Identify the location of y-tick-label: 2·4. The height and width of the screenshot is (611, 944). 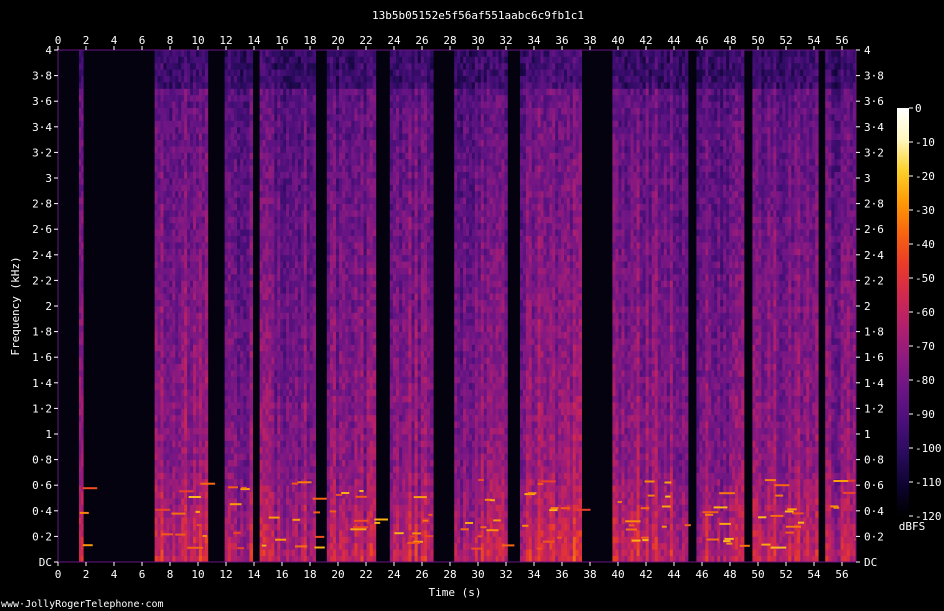
(874, 255).